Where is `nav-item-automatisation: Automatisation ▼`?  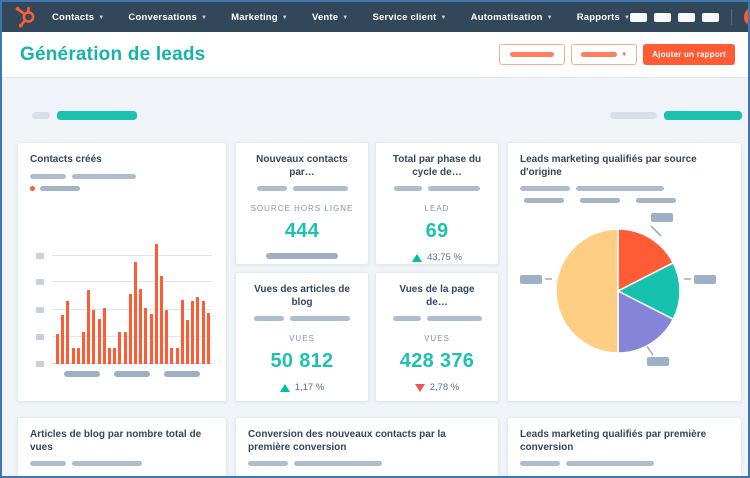 nav-item-automatisation: Automatisation ▼ is located at coordinates (512, 17).